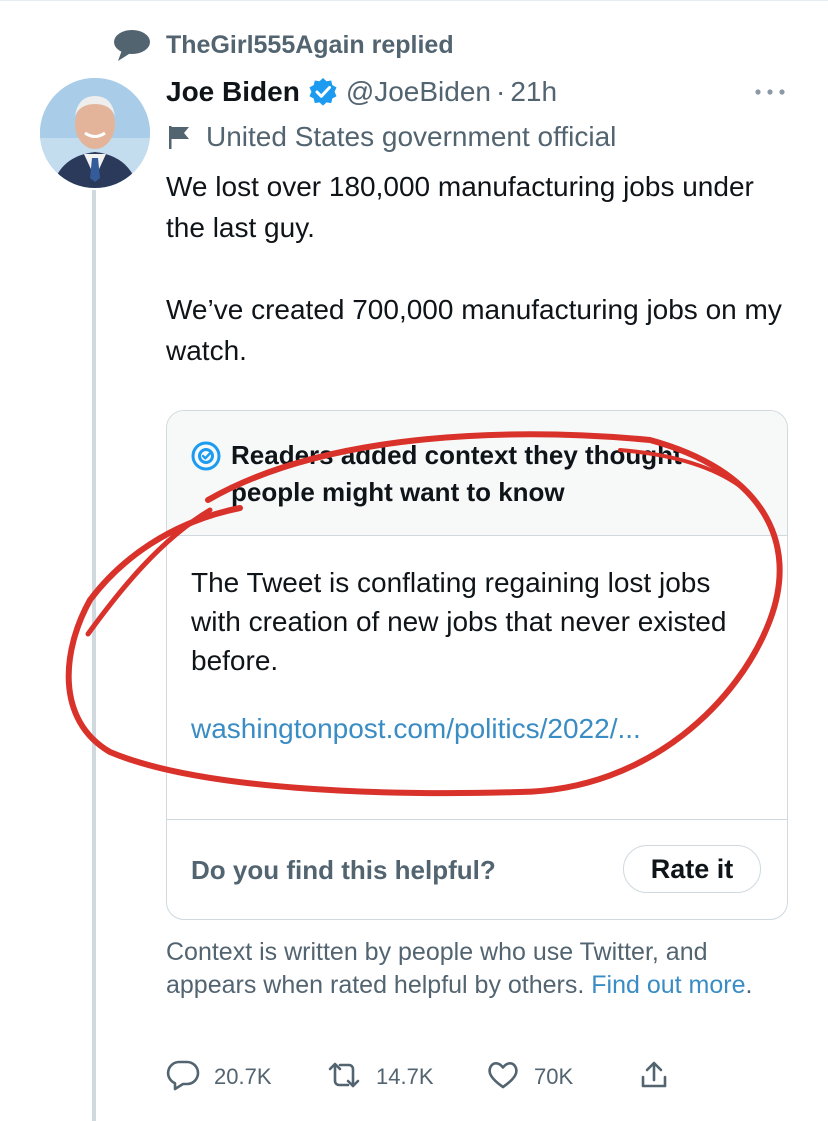 This screenshot has height=1121, width=828. I want to click on social-context: TheGirl555Again replied, so click(283, 45).